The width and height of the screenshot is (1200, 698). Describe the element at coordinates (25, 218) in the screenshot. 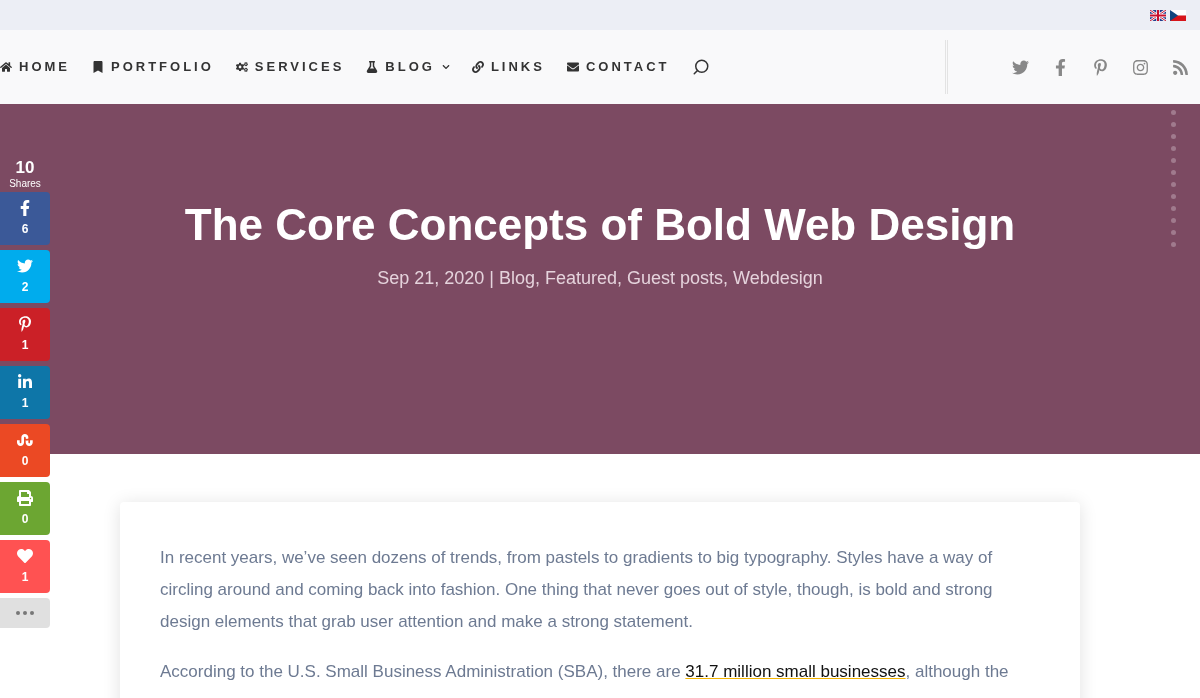

I see `facebook-share-button: 6` at that location.